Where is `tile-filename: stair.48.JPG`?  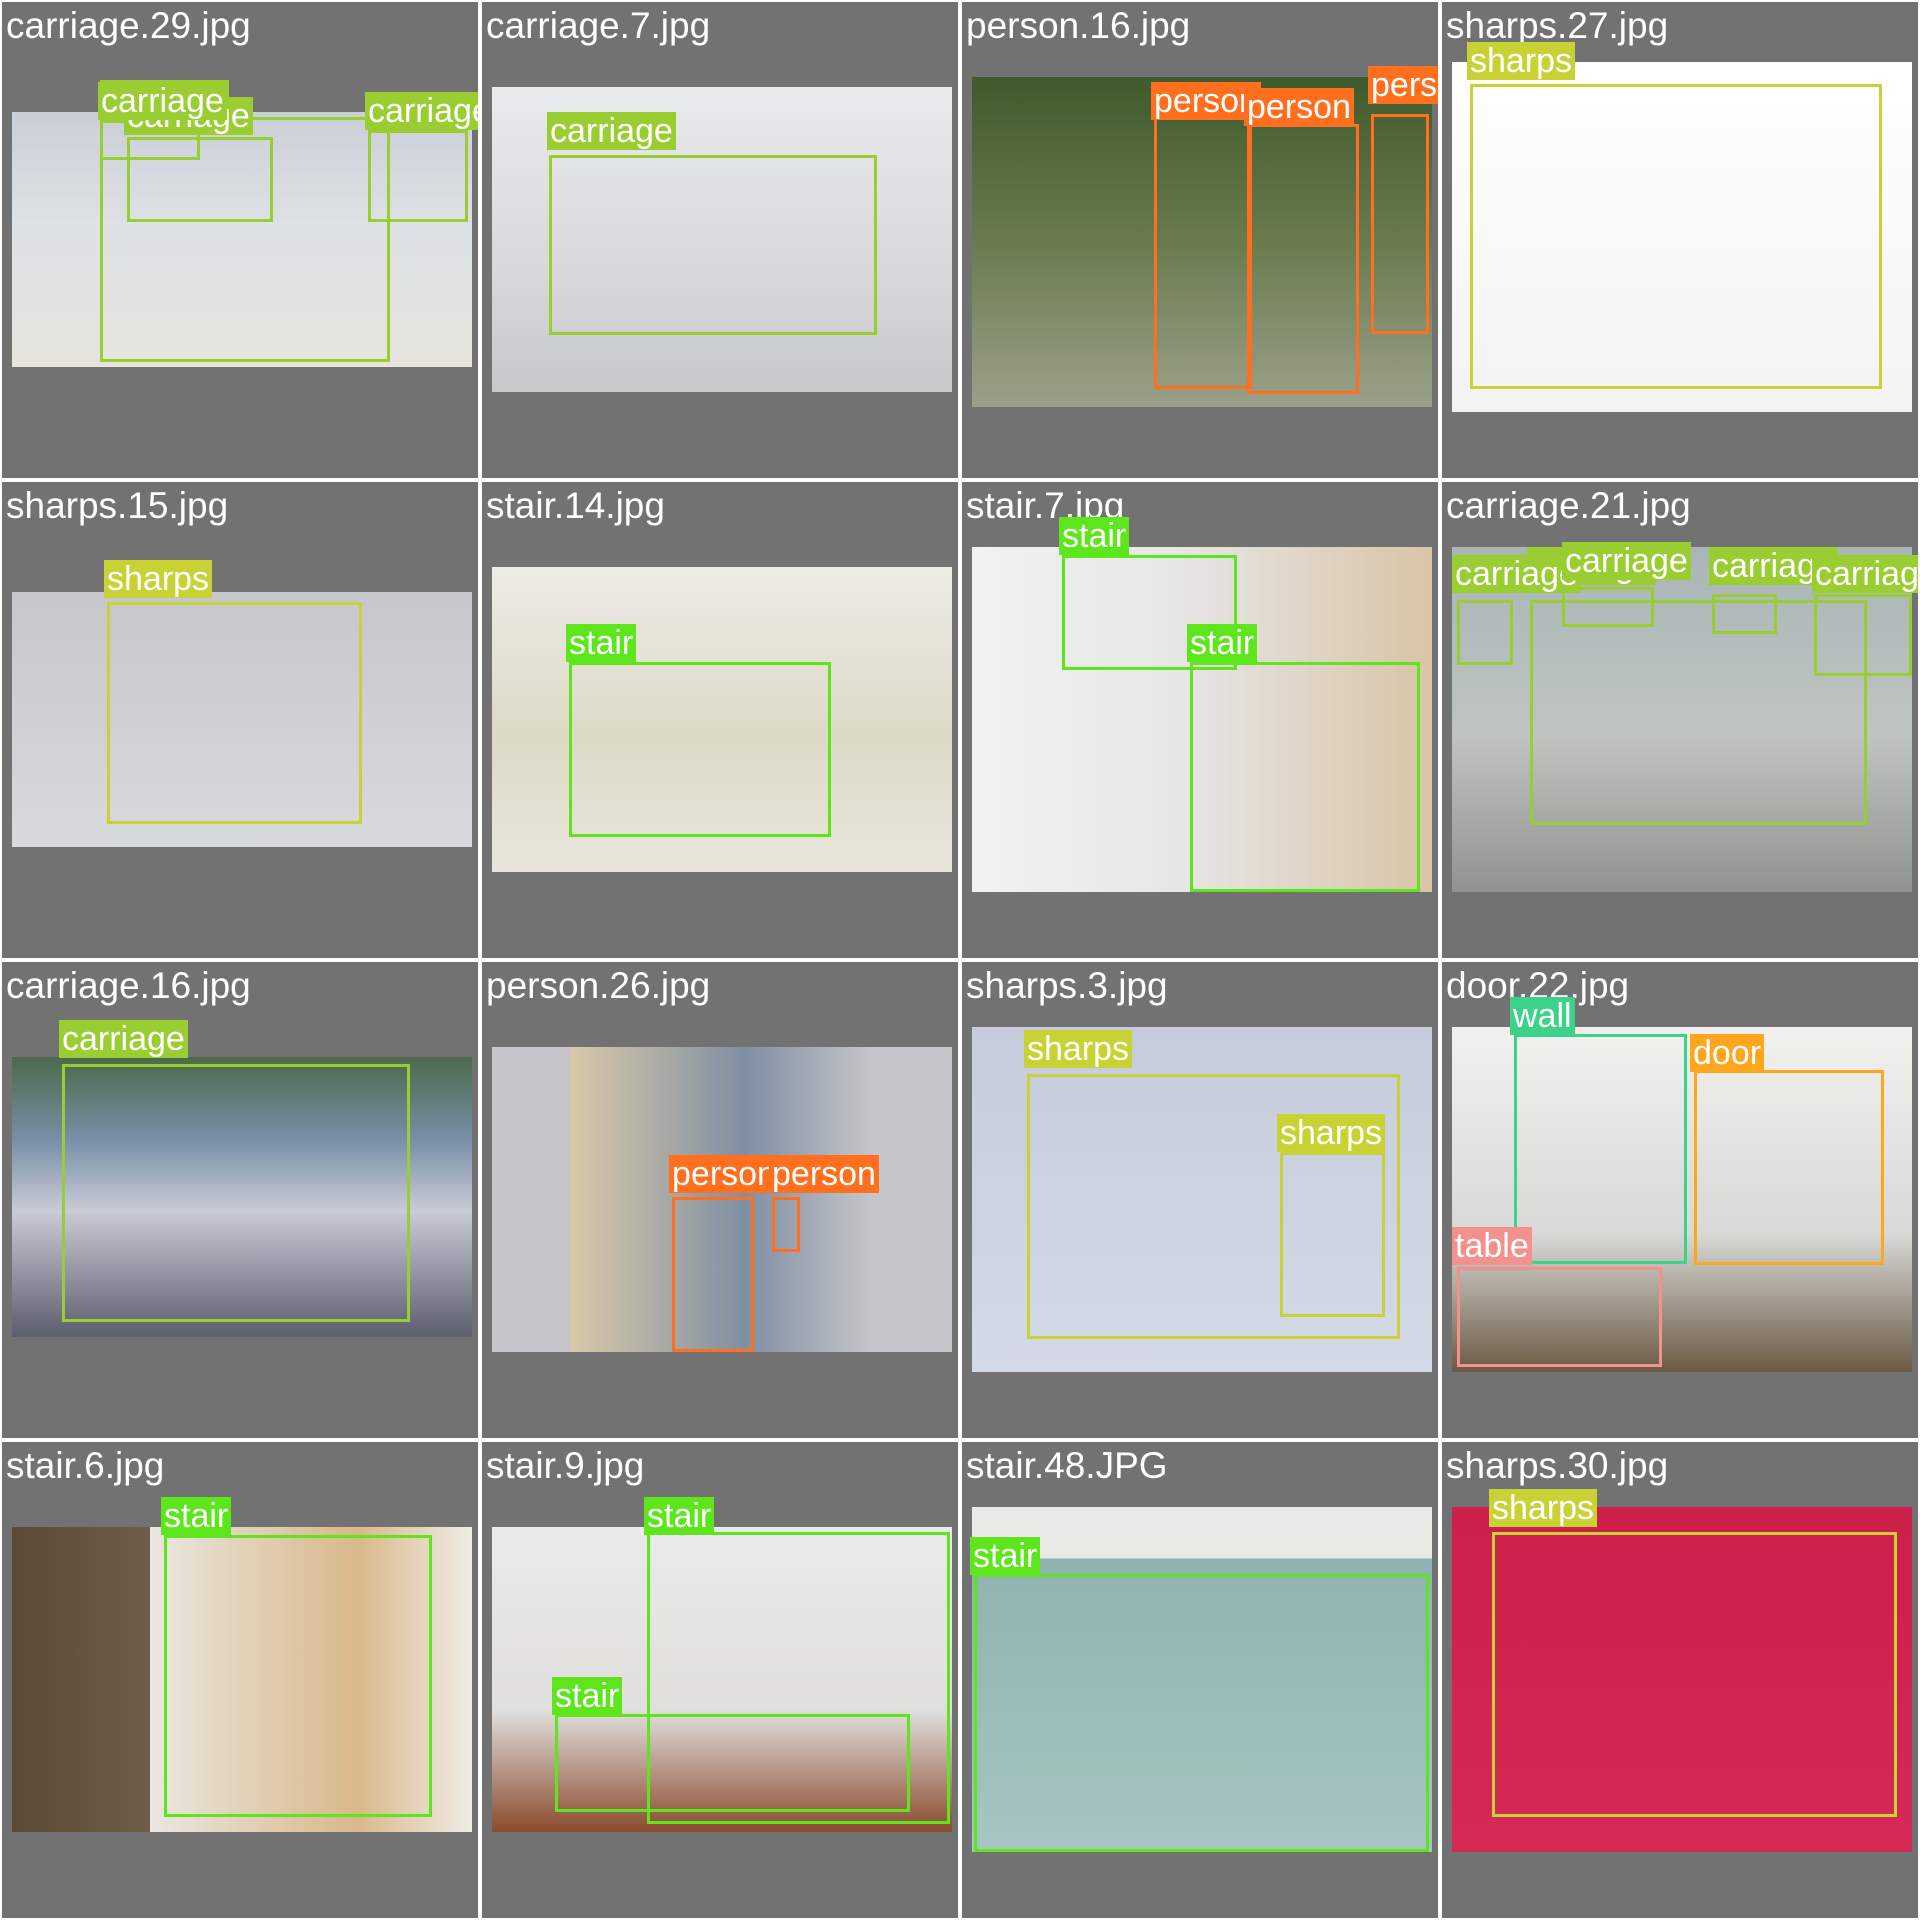
tile-filename: stair.48.JPG is located at coordinates (1067, 1465).